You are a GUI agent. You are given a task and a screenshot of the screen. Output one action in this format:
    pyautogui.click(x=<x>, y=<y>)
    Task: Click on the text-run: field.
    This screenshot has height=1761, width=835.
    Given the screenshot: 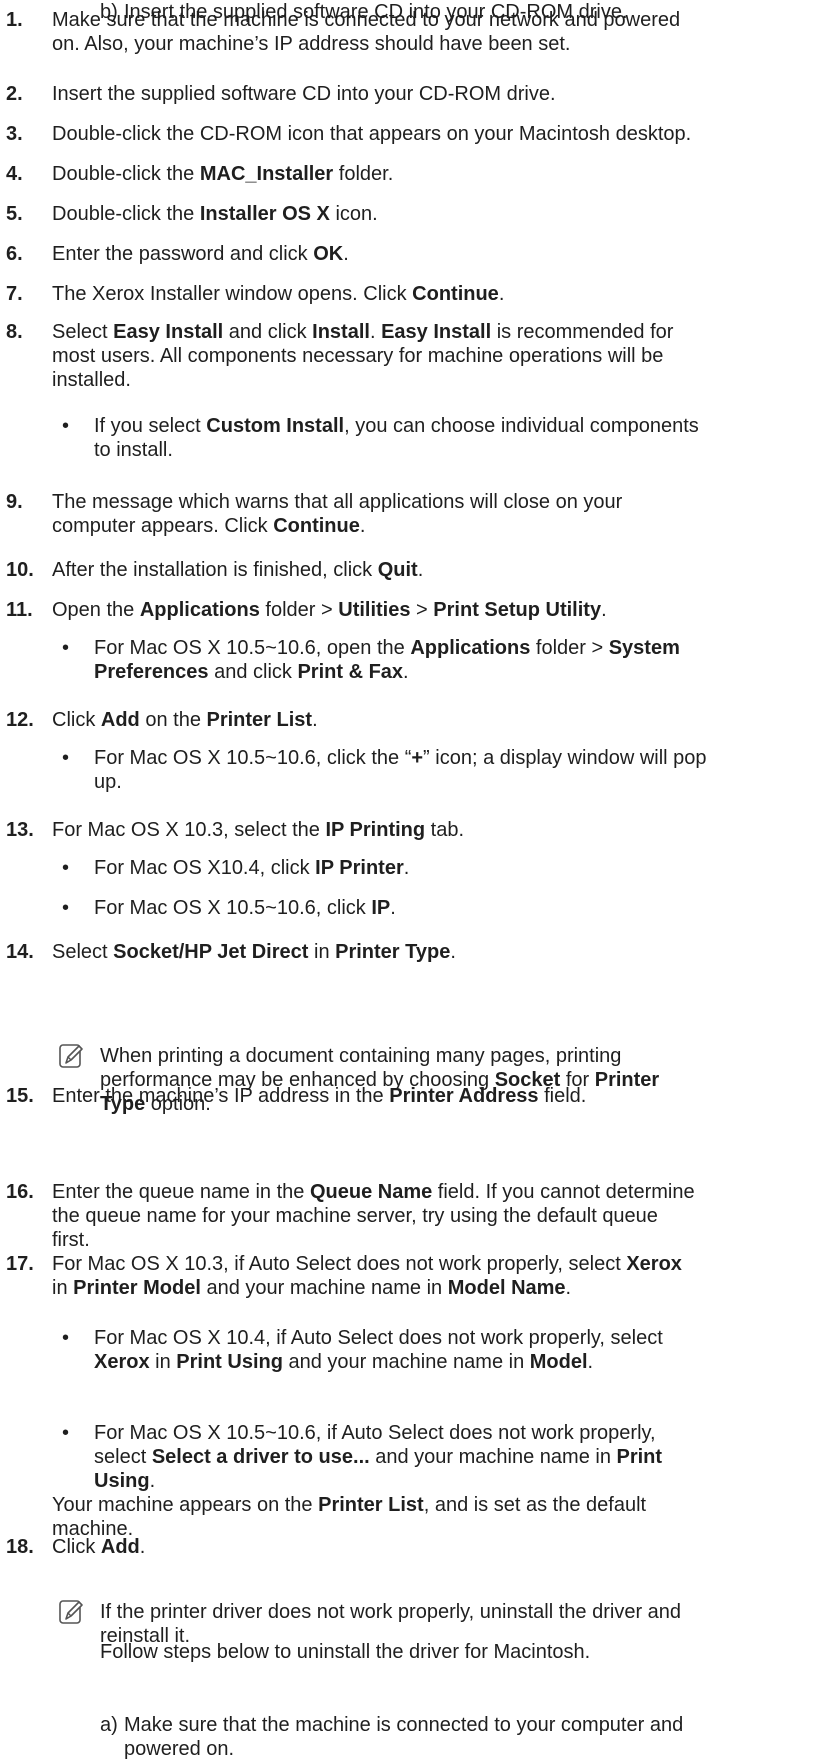 What is the action you would take?
    pyautogui.click(x=562, y=1096)
    